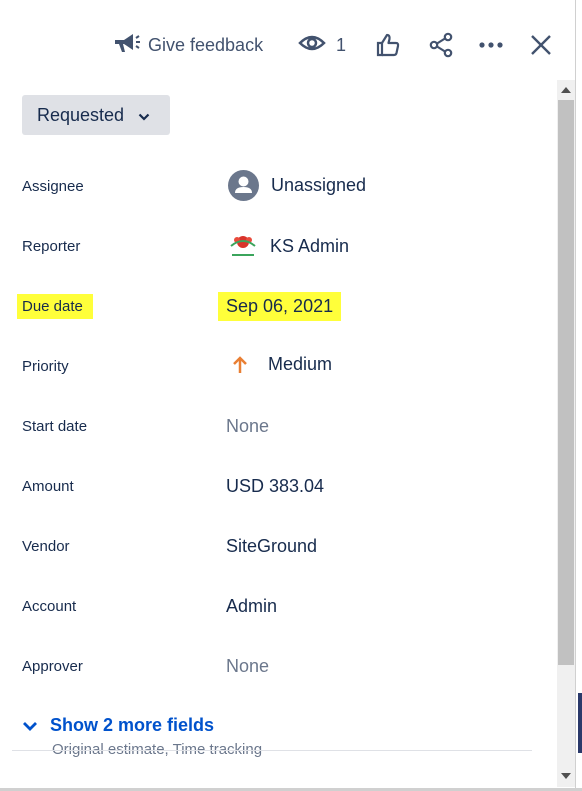  What do you see at coordinates (206, 44) in the screenshot?
I see `give-feedback-label: Give feedback` at bounding box center [206, 44].